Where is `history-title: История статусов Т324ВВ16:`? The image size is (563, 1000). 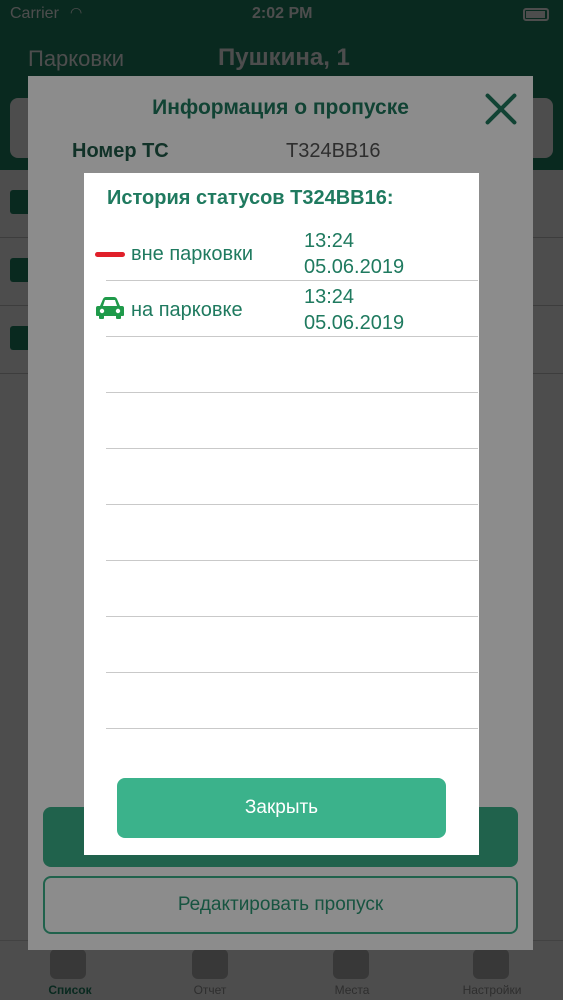 history-title: История статусов Т324ВВ16: is located at coordinates (250, 198).